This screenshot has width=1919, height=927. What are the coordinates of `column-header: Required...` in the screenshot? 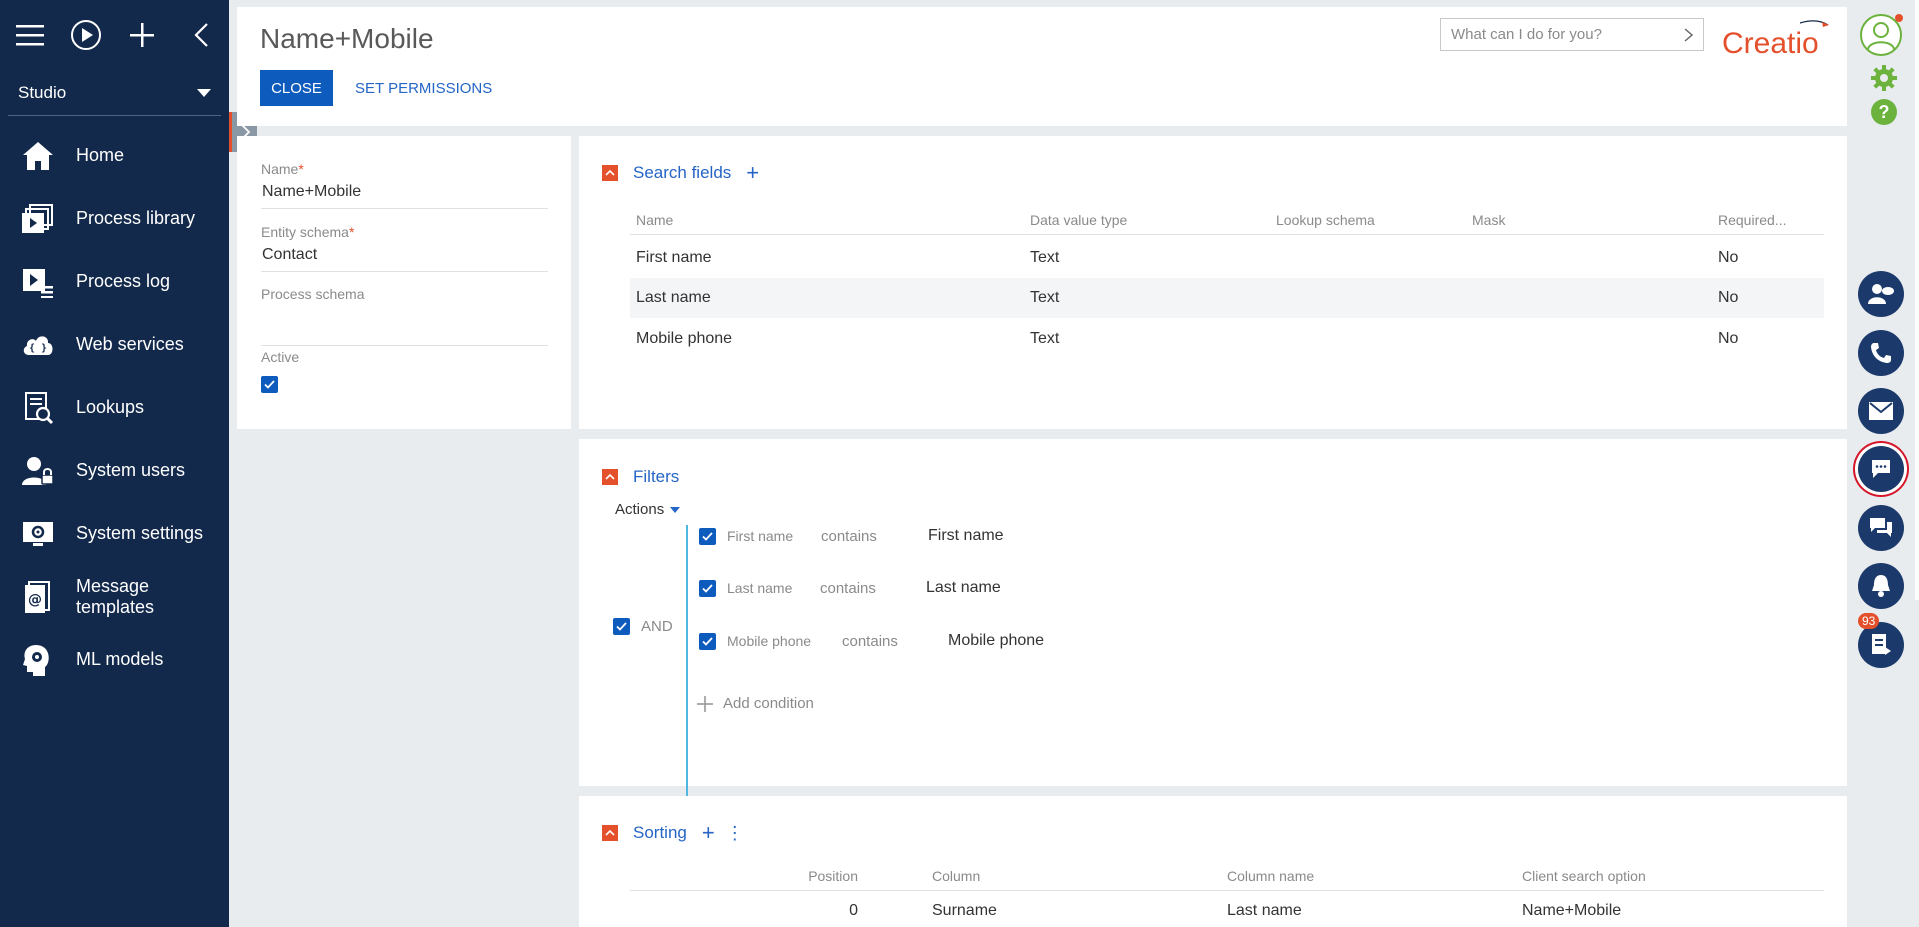 It's located at (1752, 219).